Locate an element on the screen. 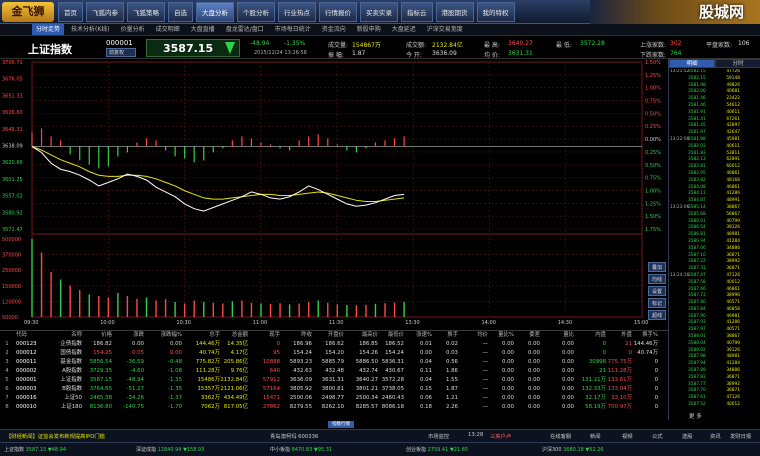  column-header is located at coordinates (7, 335).